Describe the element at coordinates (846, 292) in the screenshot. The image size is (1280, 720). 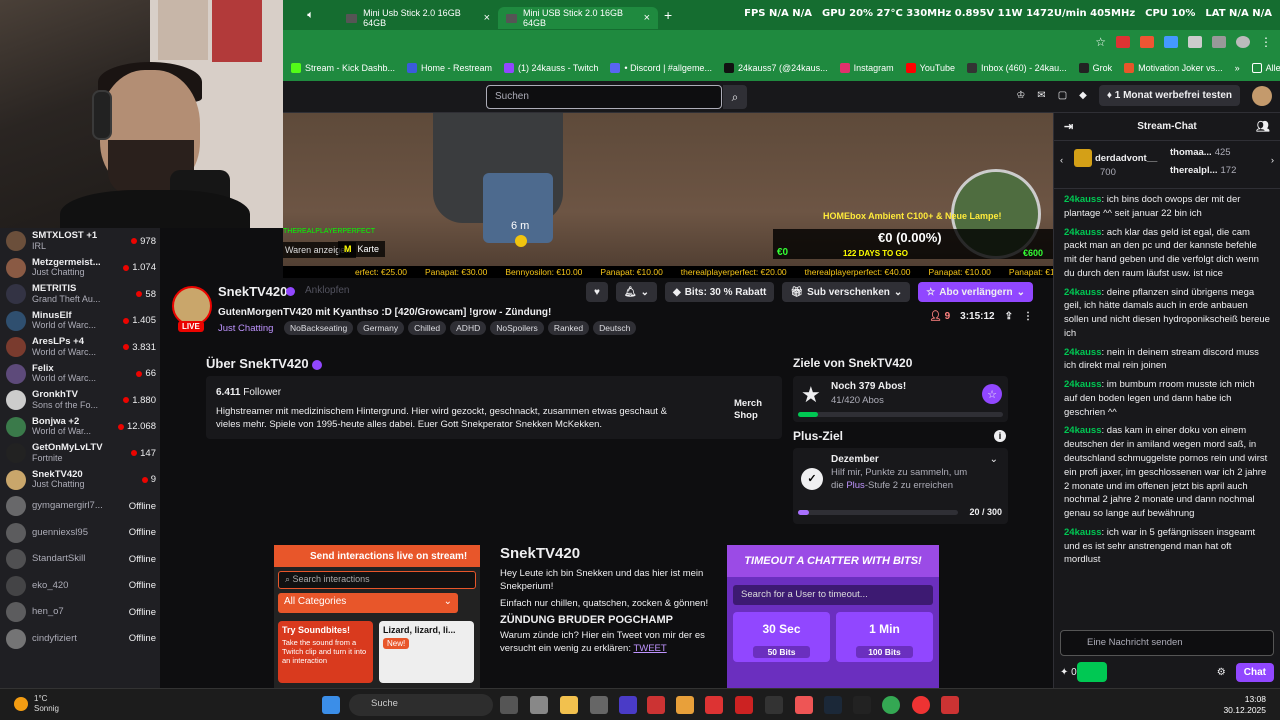
I see `gift-sub-button: 🎁︎ Sub verschenken ⌄` at that location.